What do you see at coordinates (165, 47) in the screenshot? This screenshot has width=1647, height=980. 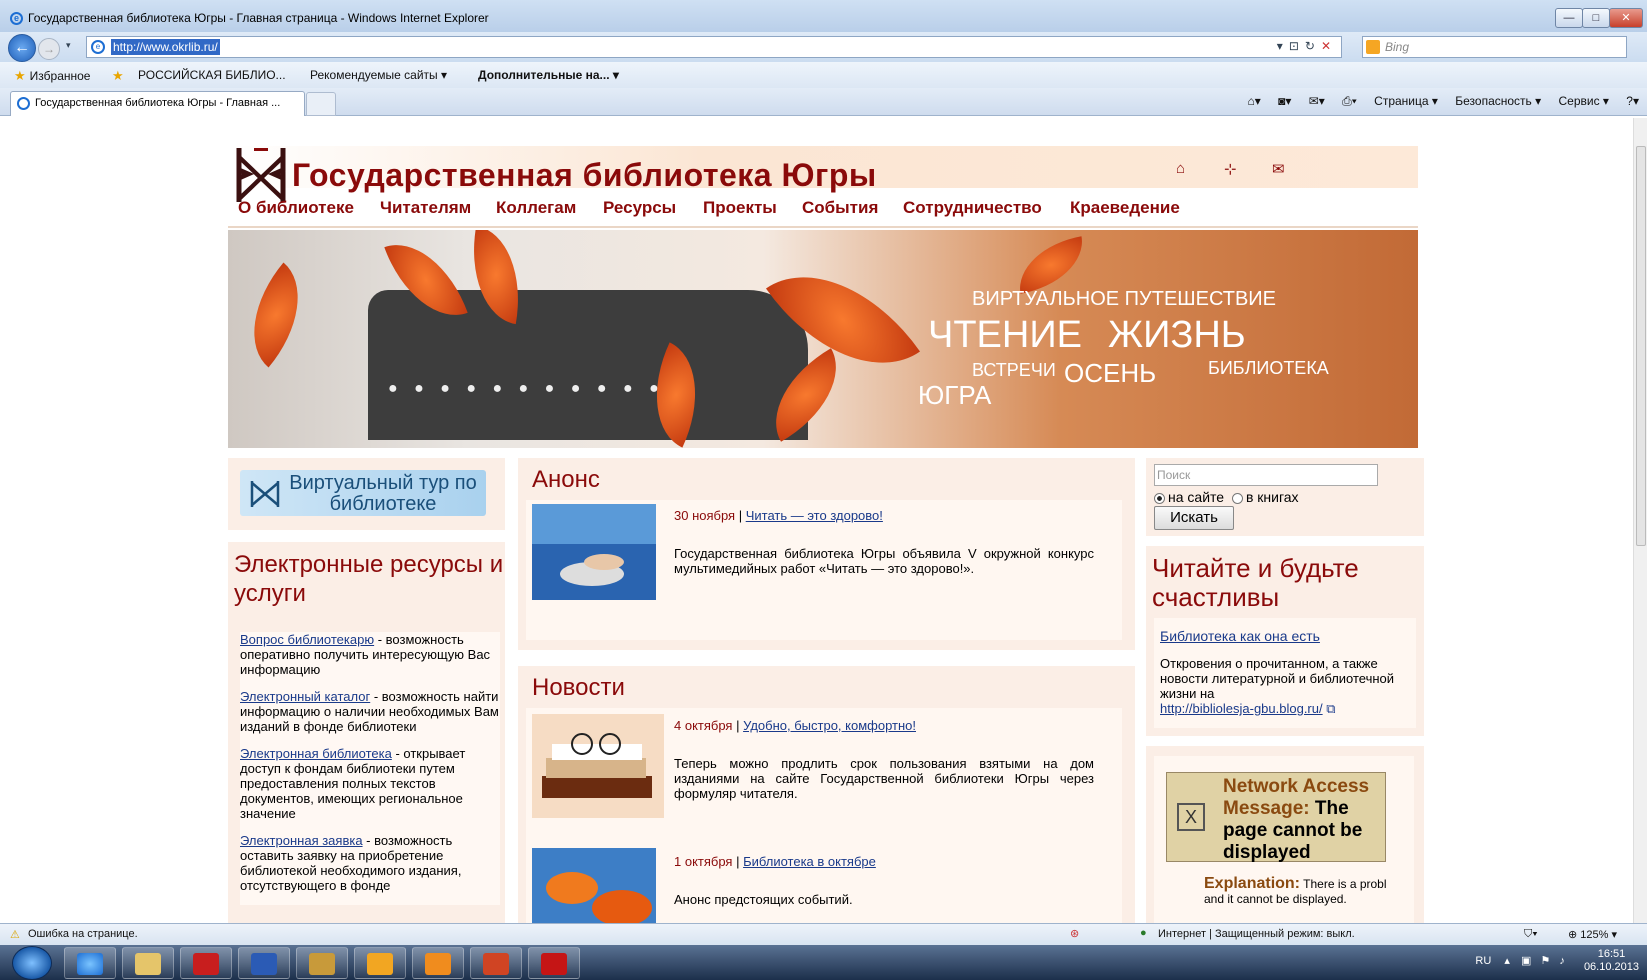 I see `address-url: http://www.okrlib.ru/` at bounding box center [165, 47].